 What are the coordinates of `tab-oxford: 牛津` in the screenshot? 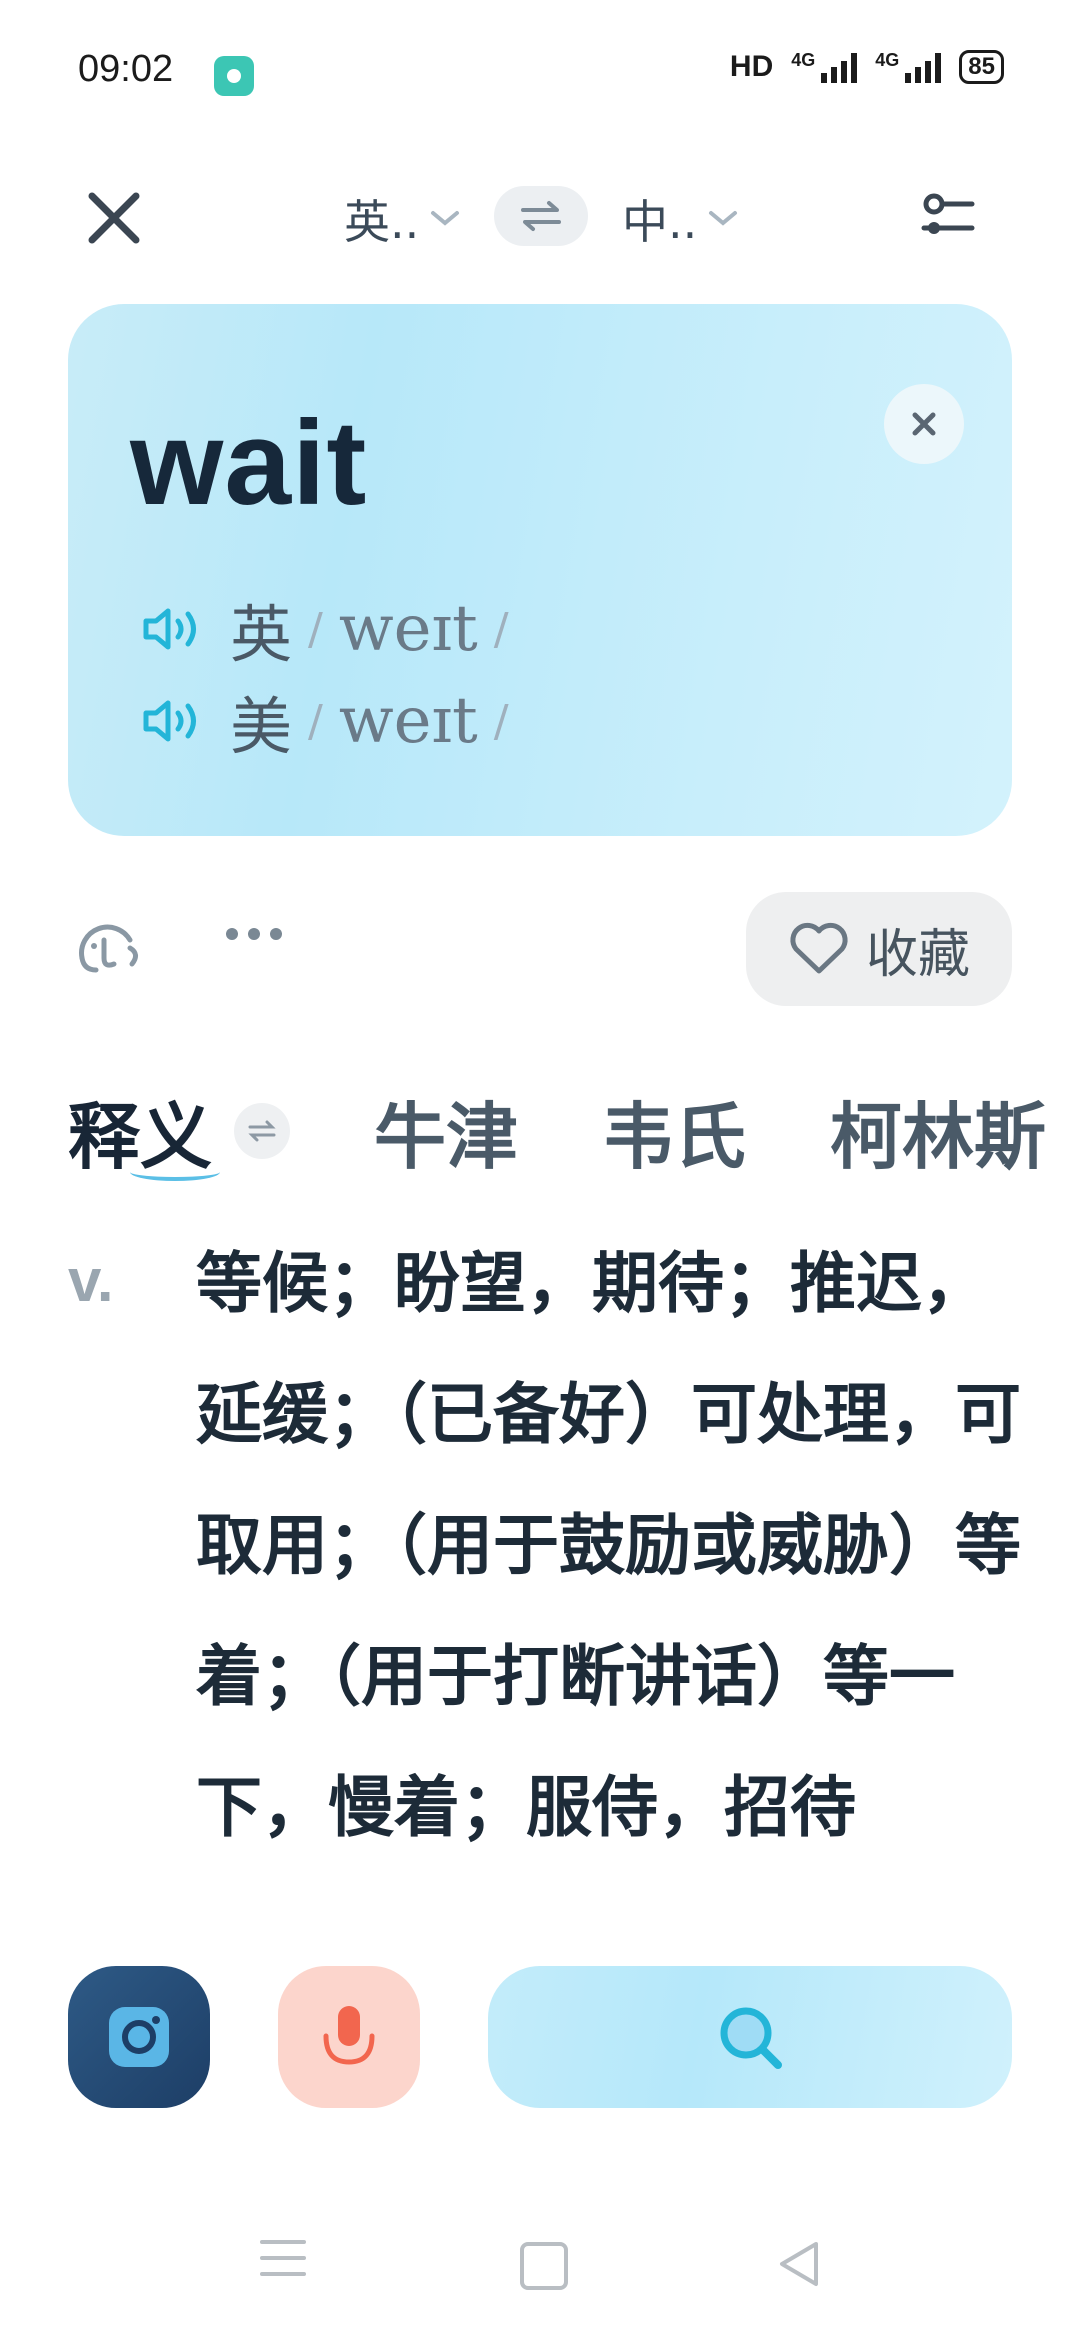 It's located at (446, 1130).